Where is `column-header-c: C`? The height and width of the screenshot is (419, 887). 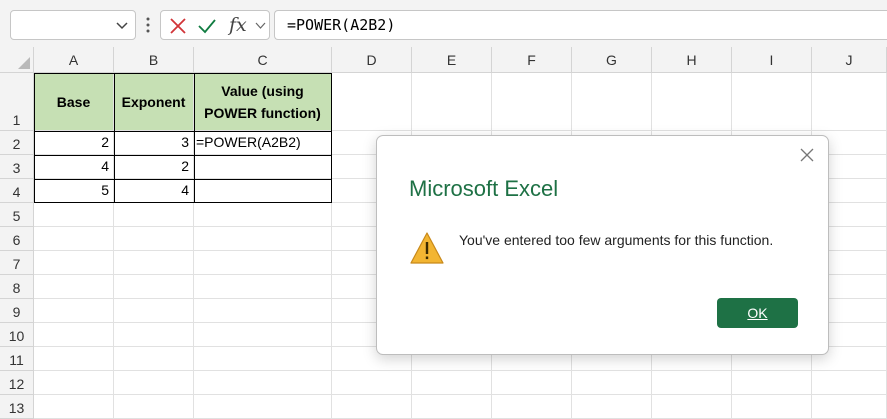 column-header-c: C is located at coordinates (263, 60).